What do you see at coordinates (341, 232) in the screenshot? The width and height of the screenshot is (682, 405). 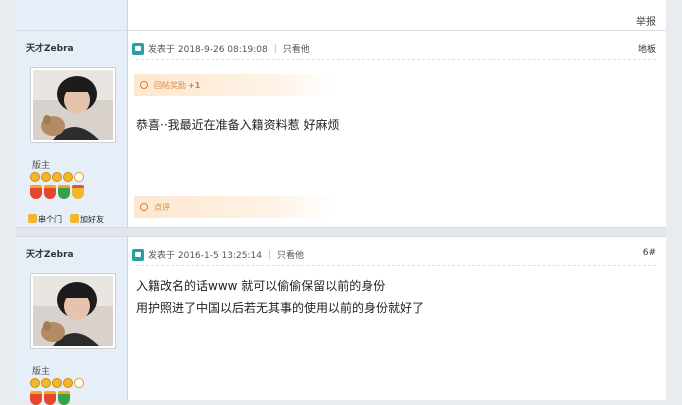 I see `post-separator` at bounding box center [341, 232].